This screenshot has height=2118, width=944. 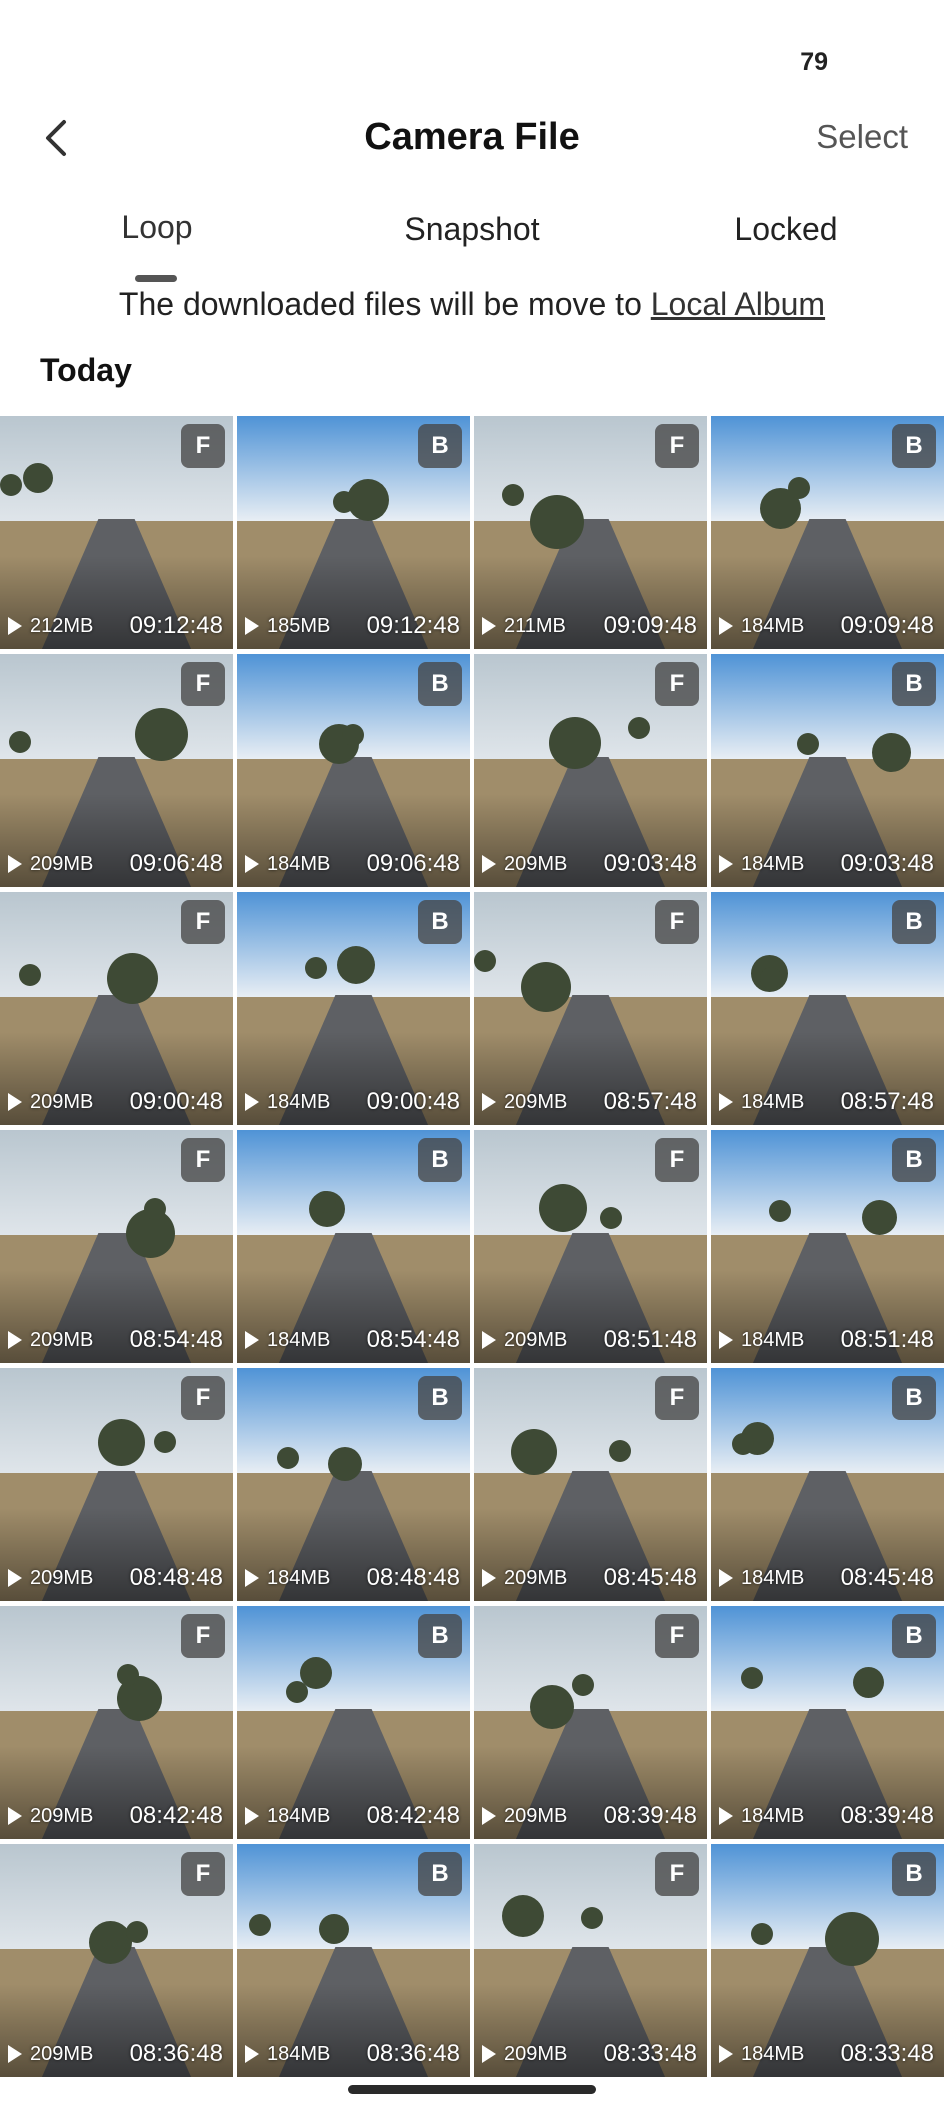 What do you see at coordinates (650, 2053) in the screenshot?
I see `file-time: 08:33:48` at bounding box center [650, 2053].